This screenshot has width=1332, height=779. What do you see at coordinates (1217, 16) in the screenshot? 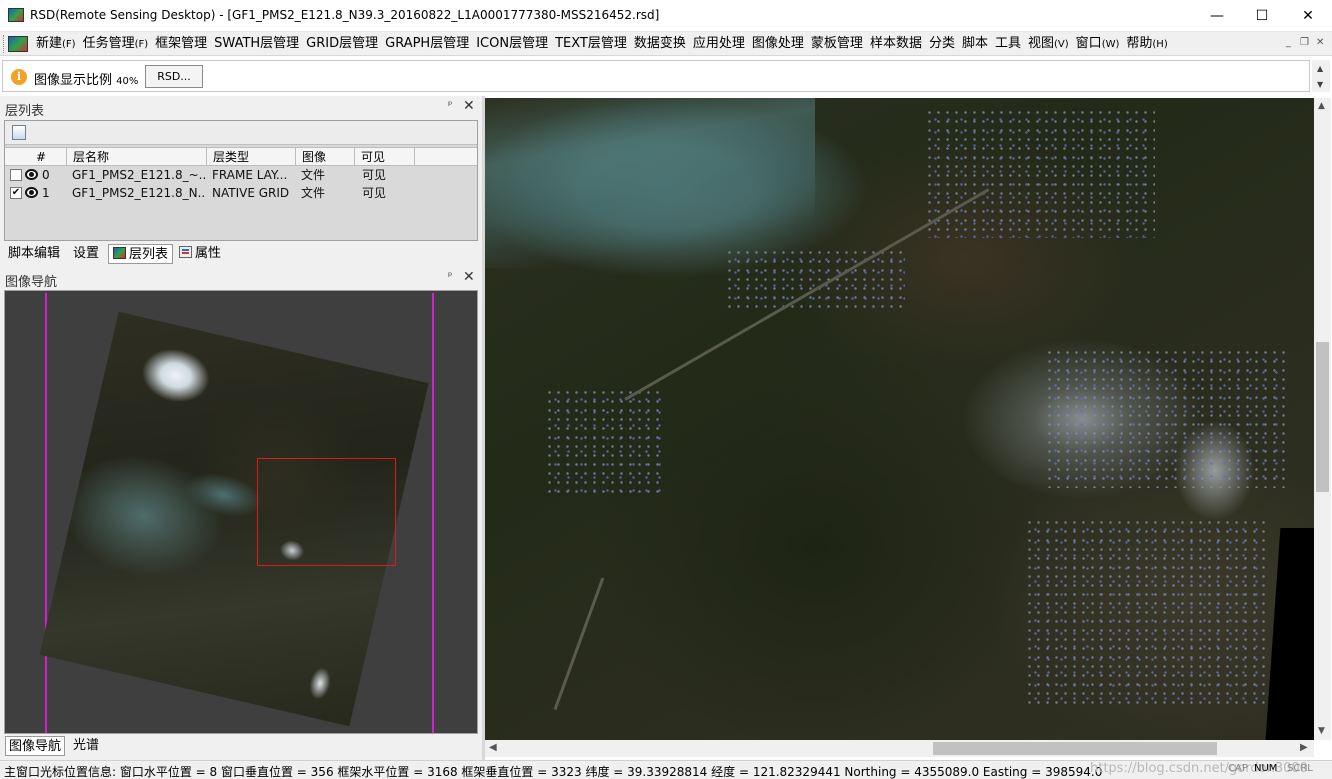
I see `minimize-button: —` at bounding box center [1217, 16].